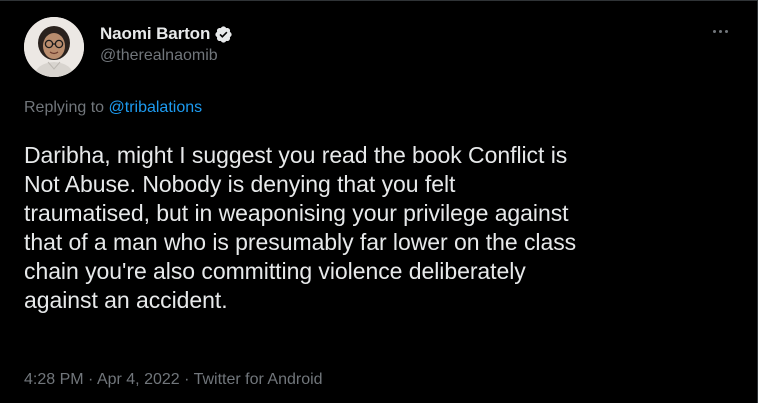 The image size is (758, 403). Describe the element at coordinates (223, 34) in the screenshot. I see `verified-badge-icon` at that location.